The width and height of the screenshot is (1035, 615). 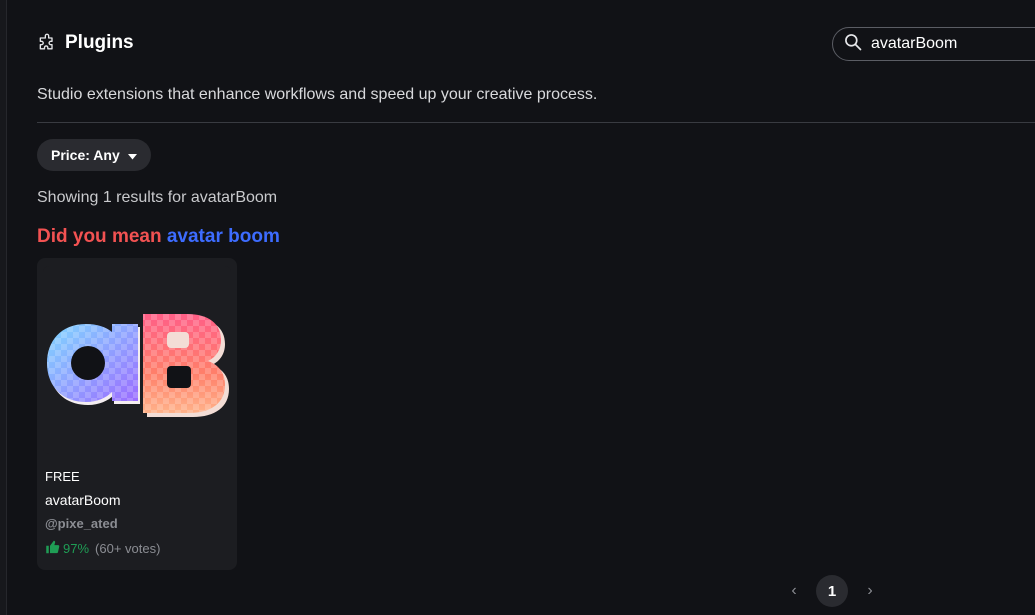 I want to click on page-number-current: 1, so click(x=832, y=591).